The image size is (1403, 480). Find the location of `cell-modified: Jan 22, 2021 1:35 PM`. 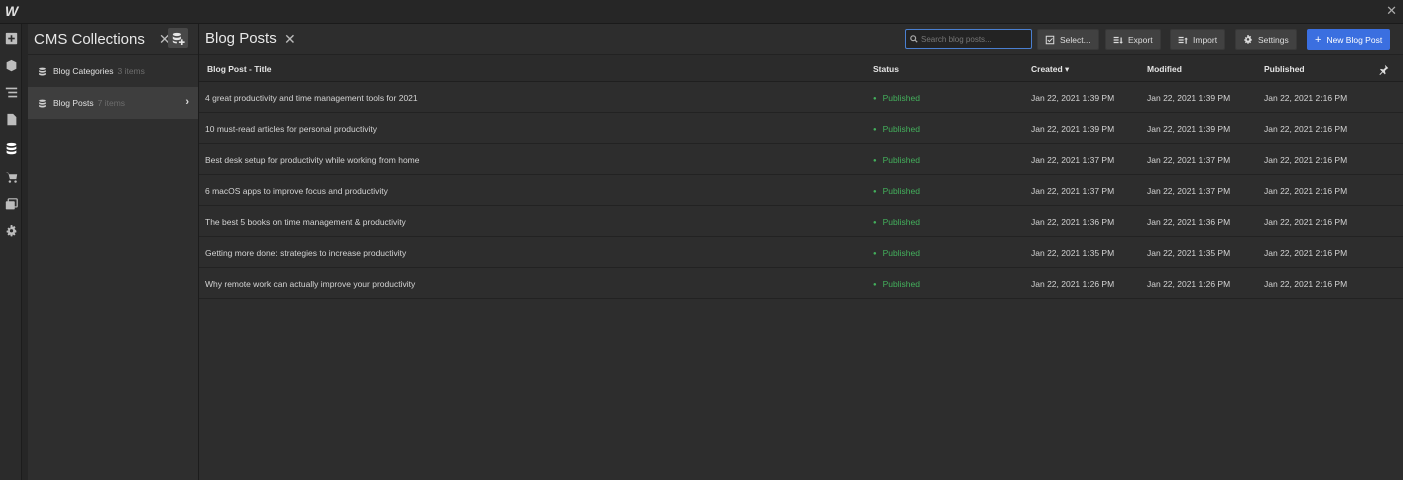

cell-modified: Jan 22, 2021 1:35 PM is located at coordinates (1189, 253).